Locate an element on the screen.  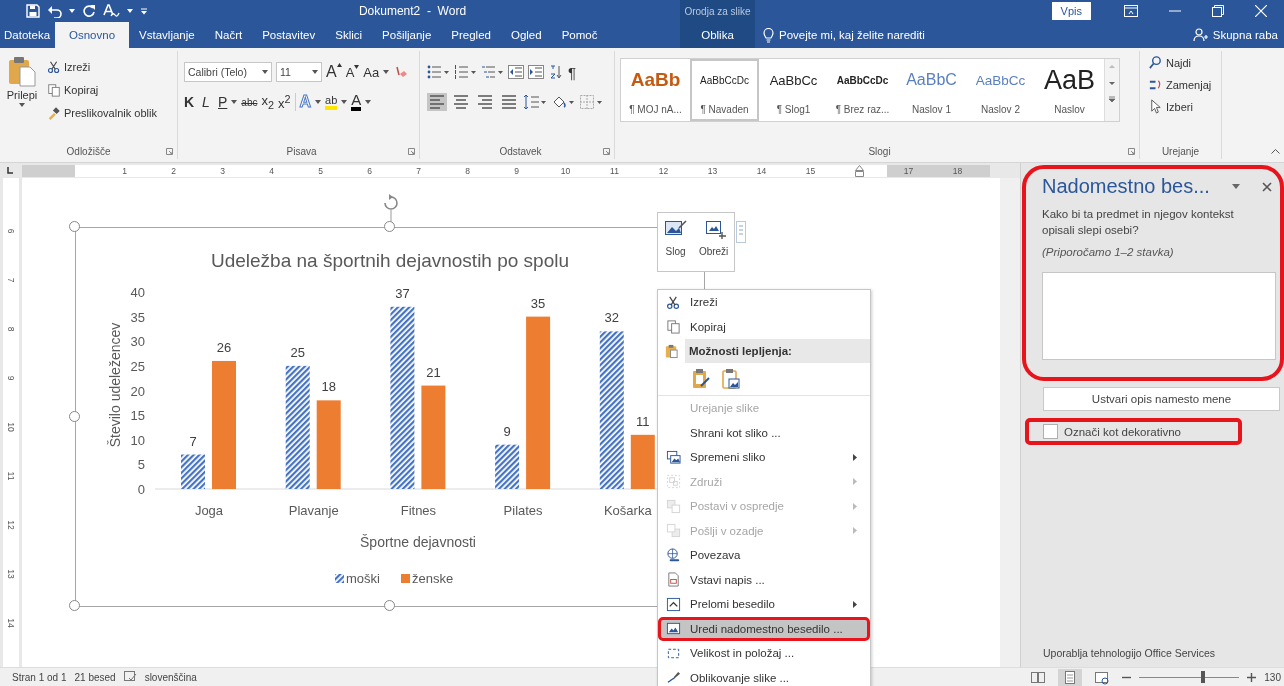
axis-tick-label: 15 is located at coordinates (137, 416).